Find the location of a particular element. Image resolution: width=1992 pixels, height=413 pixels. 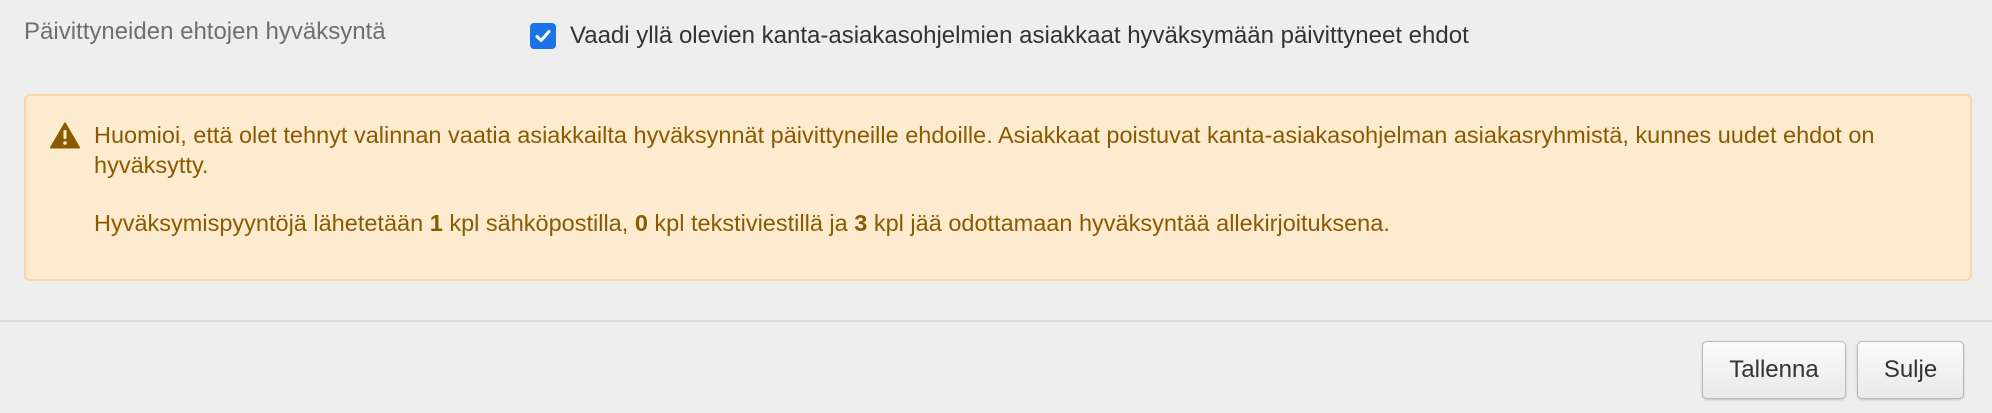

require-terms-checkbox is located at coordinates (543, 36).